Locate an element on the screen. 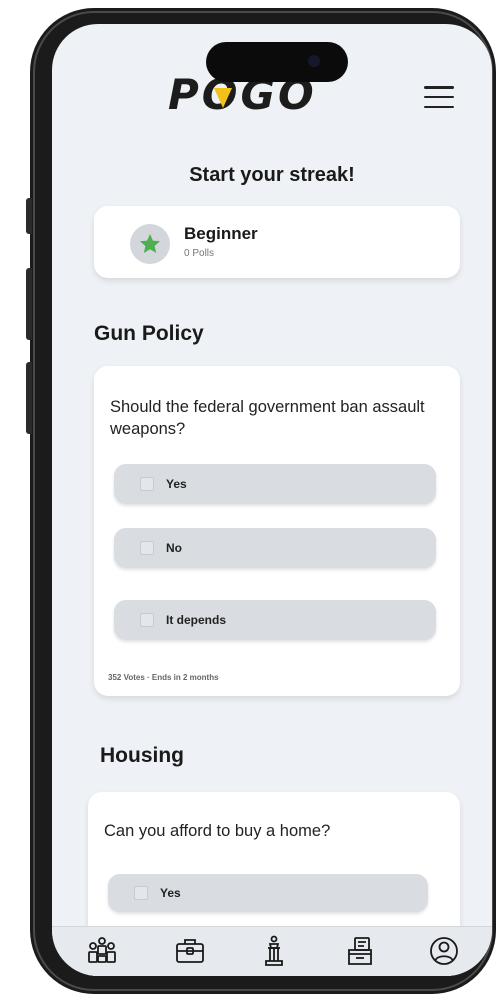 The height and width of the screenshot is (1002, 496). action-button is located at coordinates (29, 216).